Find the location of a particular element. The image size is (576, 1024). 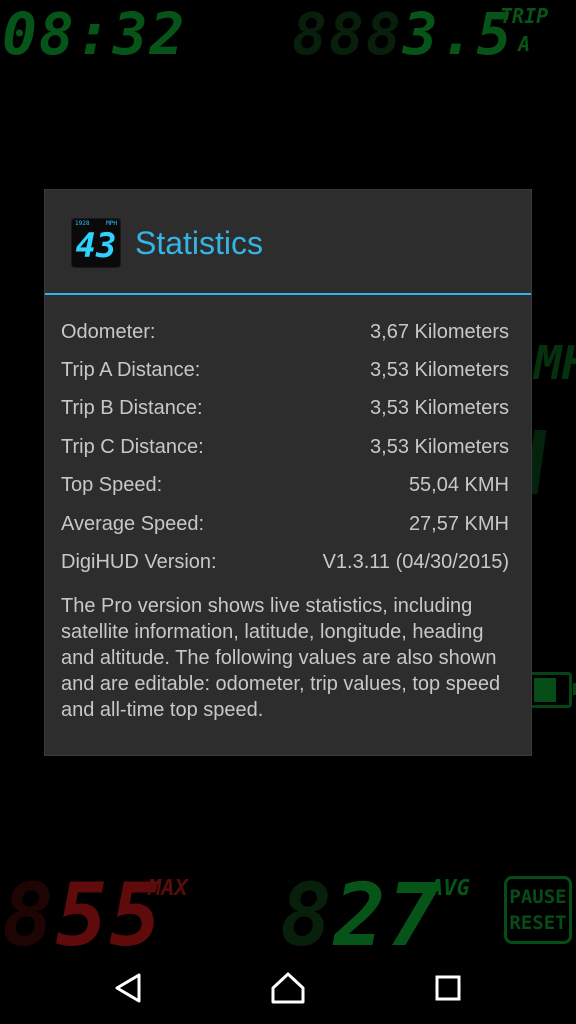

home-icon is located at coordinates (288, 988).